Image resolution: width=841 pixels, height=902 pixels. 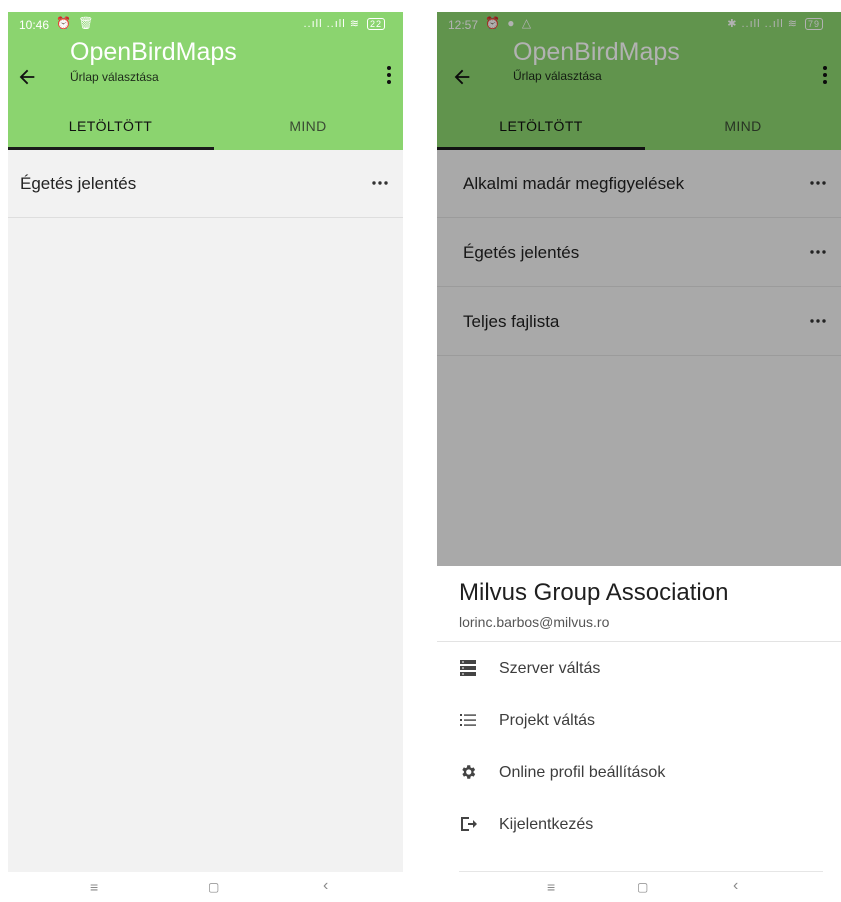 What do you see at coordinates (375, 24) in the screenshot?
I see `battery-icon: 22` at bounding box center [375, 24].